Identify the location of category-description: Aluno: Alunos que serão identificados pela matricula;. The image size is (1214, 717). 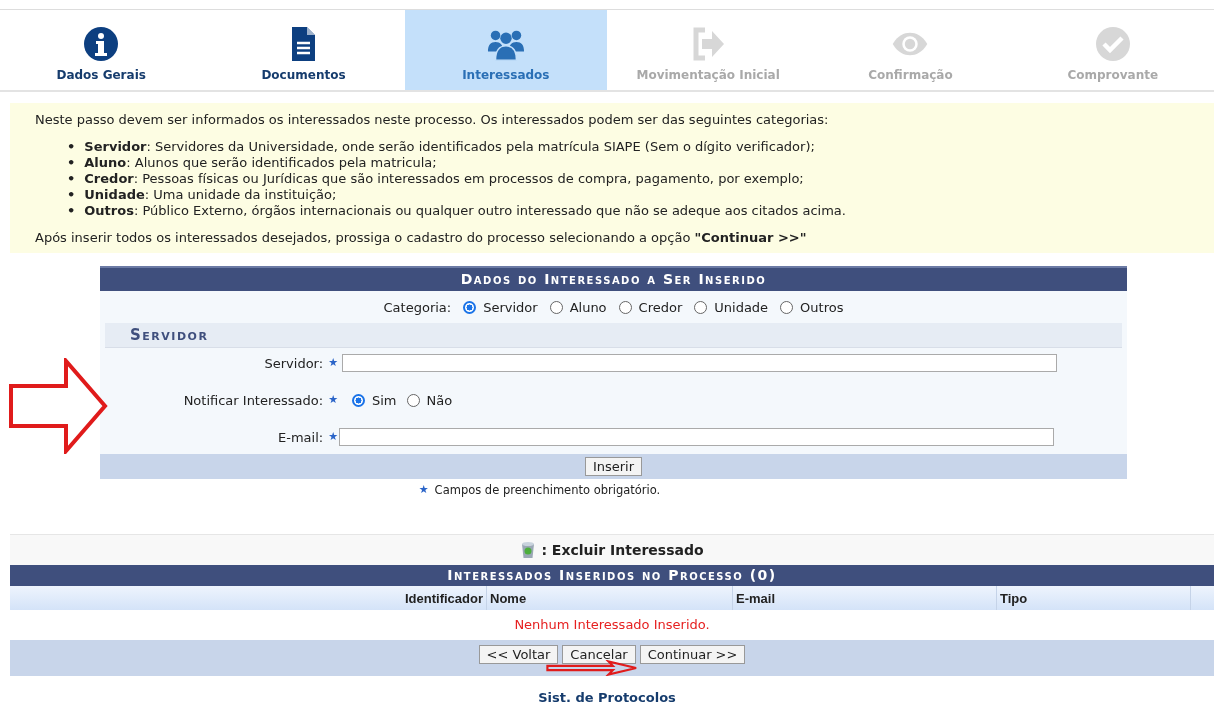
(260, 163).